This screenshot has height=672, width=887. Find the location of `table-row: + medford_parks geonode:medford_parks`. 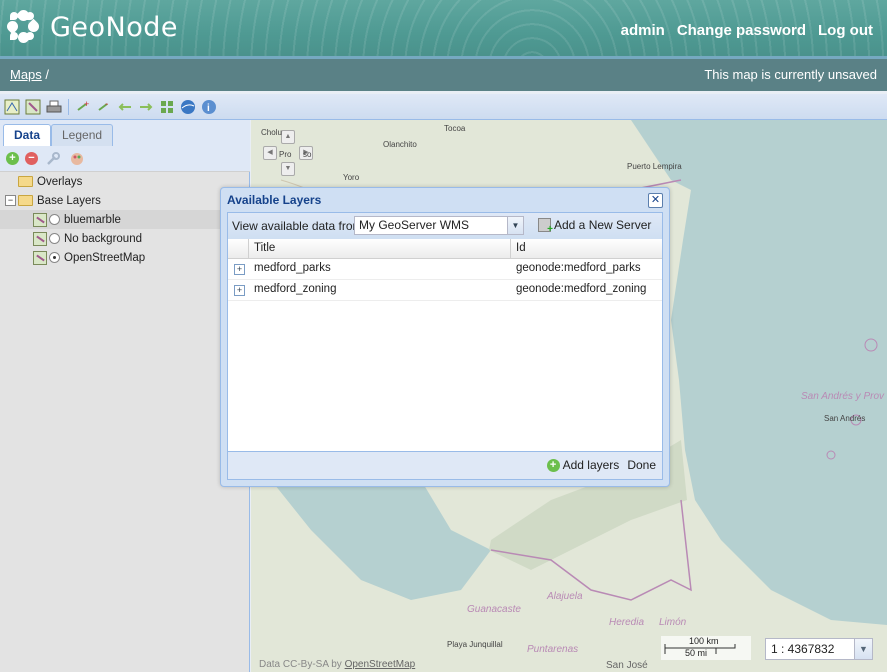

table-row: + medford_parks geonode:medford_parks is located at coordinates (445, 269).